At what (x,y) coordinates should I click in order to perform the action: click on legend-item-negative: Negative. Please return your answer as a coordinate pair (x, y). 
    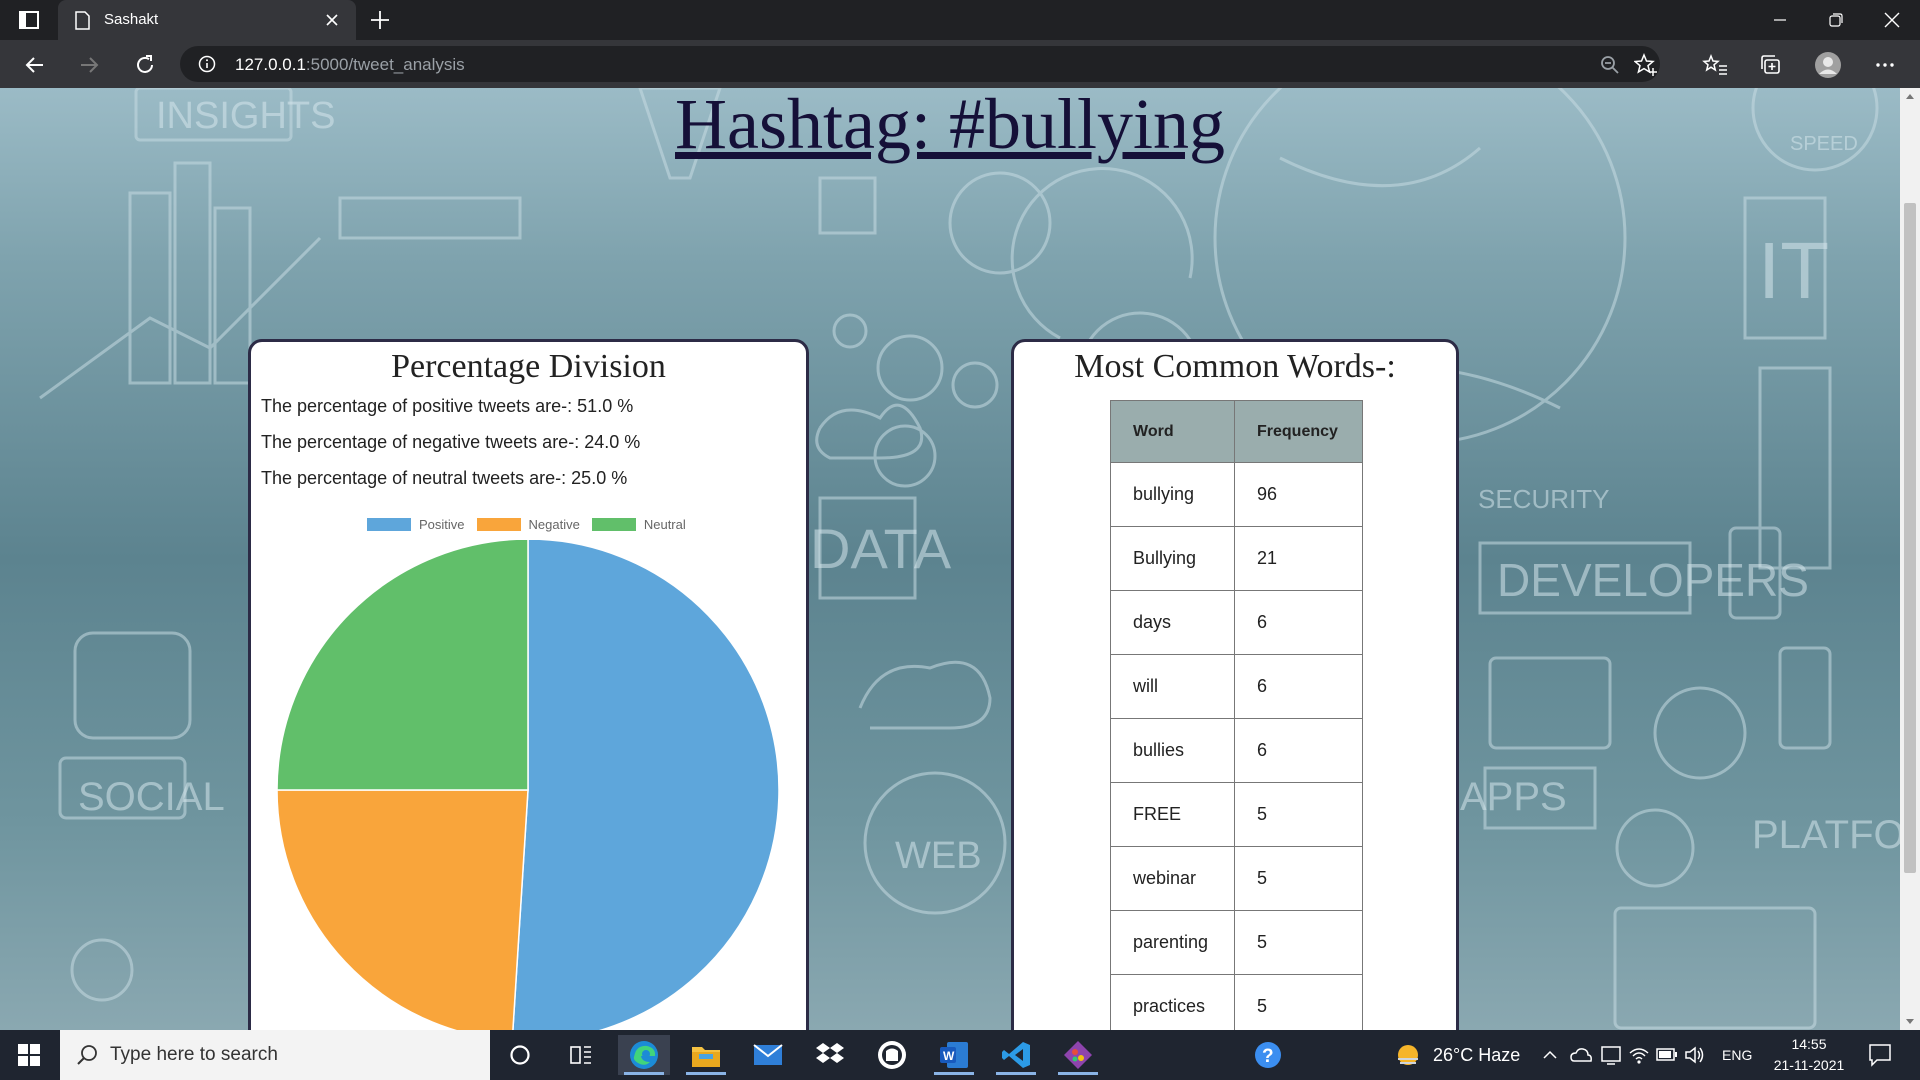
    Looking at the image, I should click on (528, 524).